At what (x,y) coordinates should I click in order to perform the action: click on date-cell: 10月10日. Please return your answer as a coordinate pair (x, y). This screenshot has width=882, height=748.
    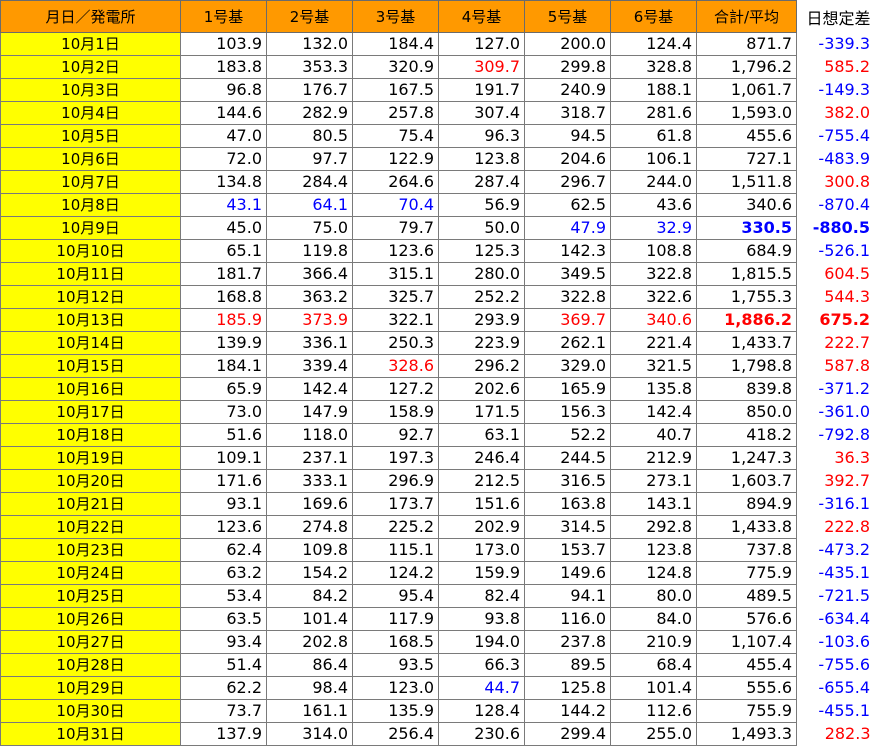
    Looking at the image, I should click on (90, 251).